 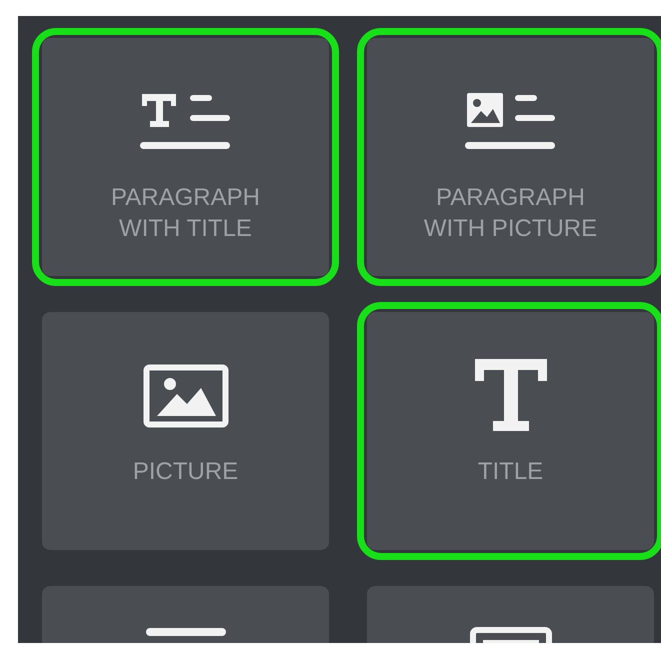 What do you see at coordinates (511, 472) in the screenshot?
I see `tile-label: TITLE` at bounding box center [511, 472].